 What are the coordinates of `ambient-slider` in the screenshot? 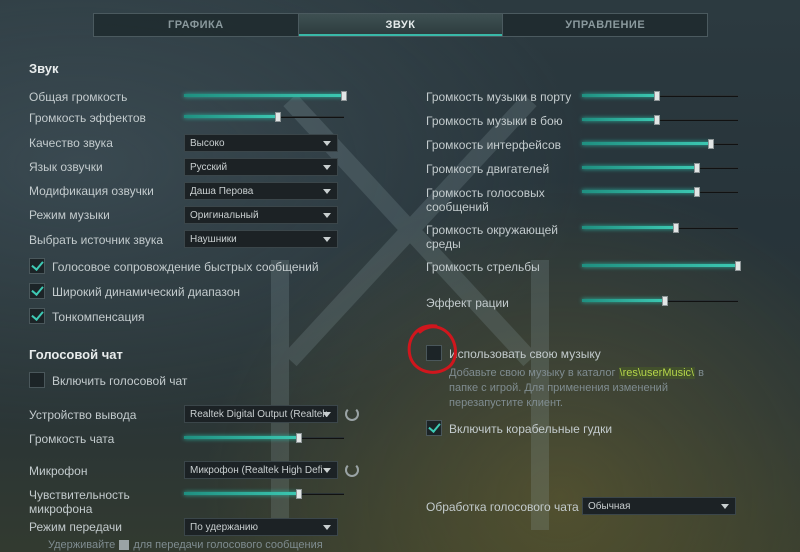 It's located at (660, 228).